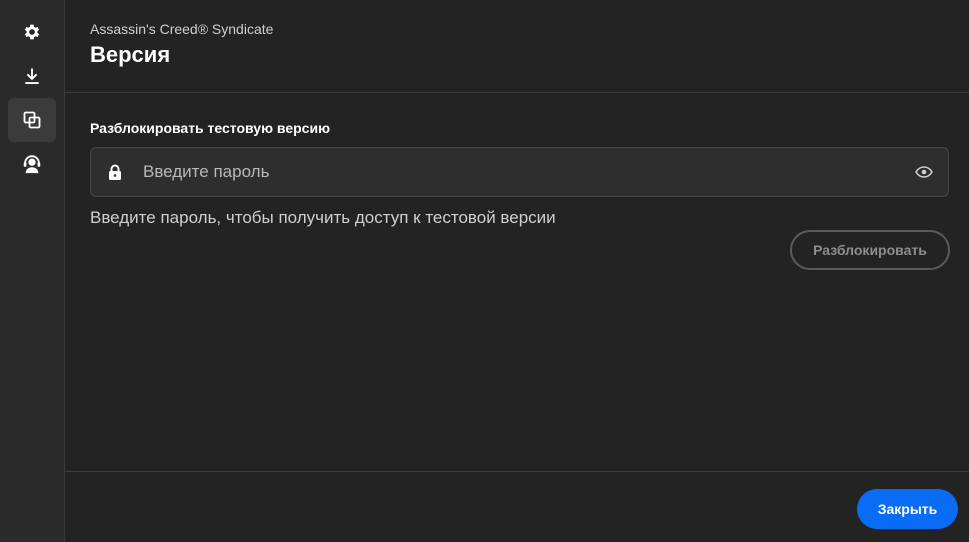 This screenshot has height=542, width=969. I want to click on eye-icon, so click(924, 172).